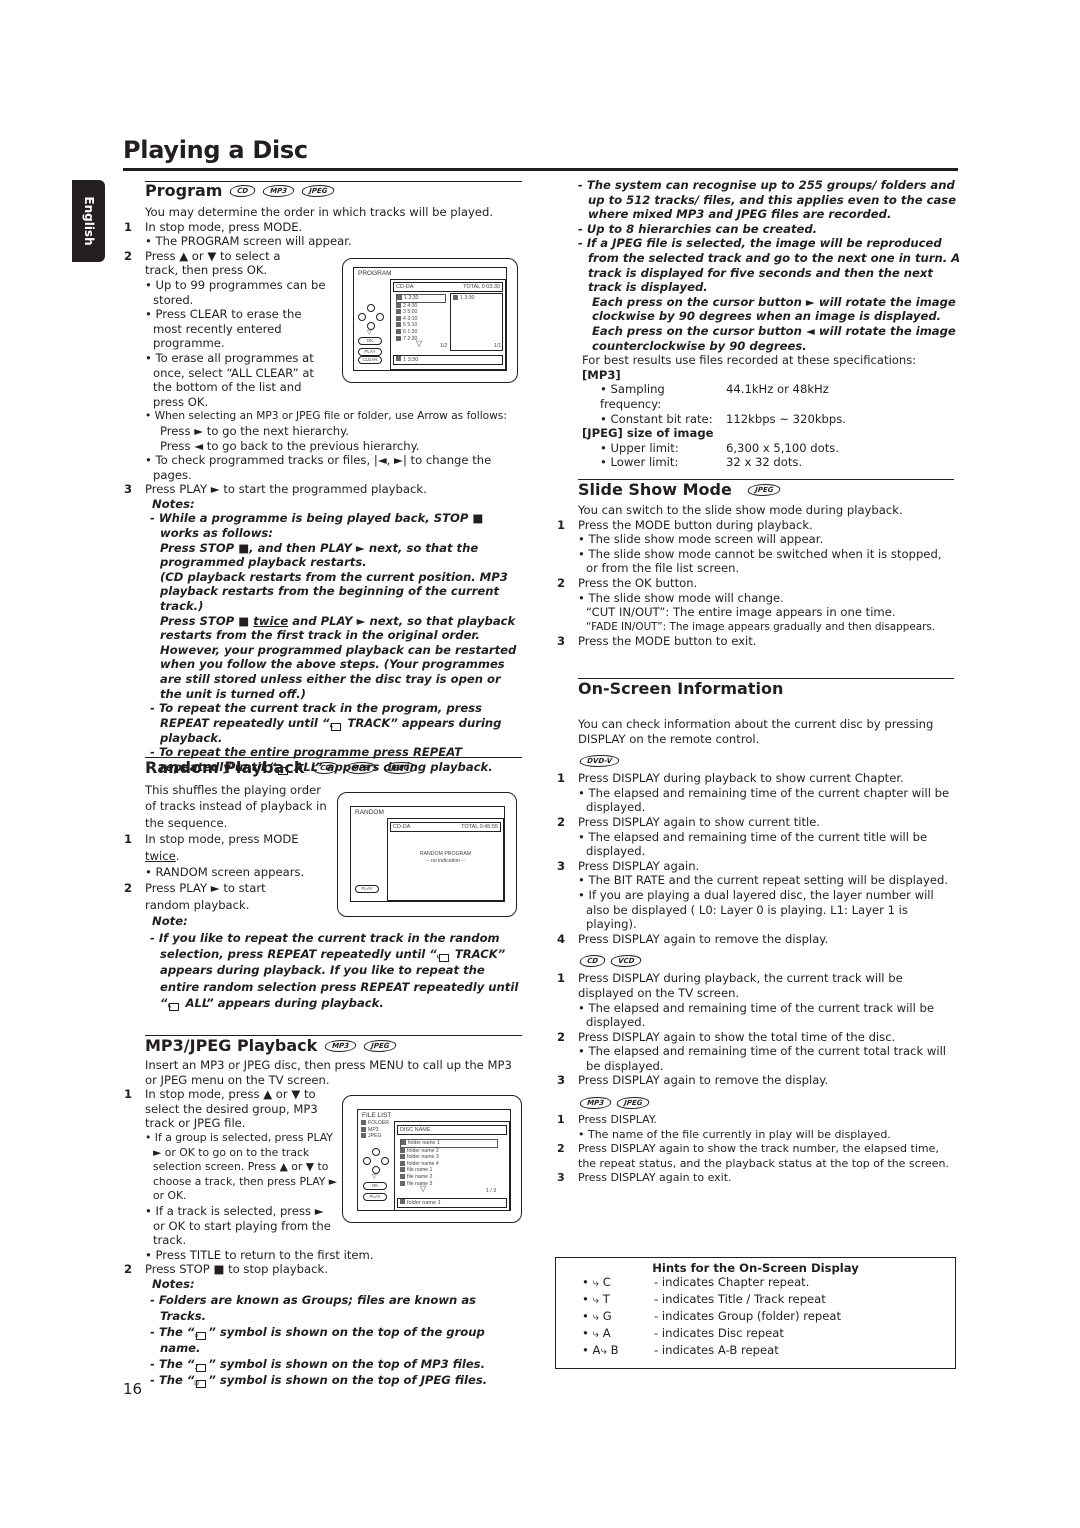  What do you see at coordinates (213, 226) in the screenshot?
I see `program-step-1: 1 In stop mode, press MODE.` at bounding box center [213, 226].